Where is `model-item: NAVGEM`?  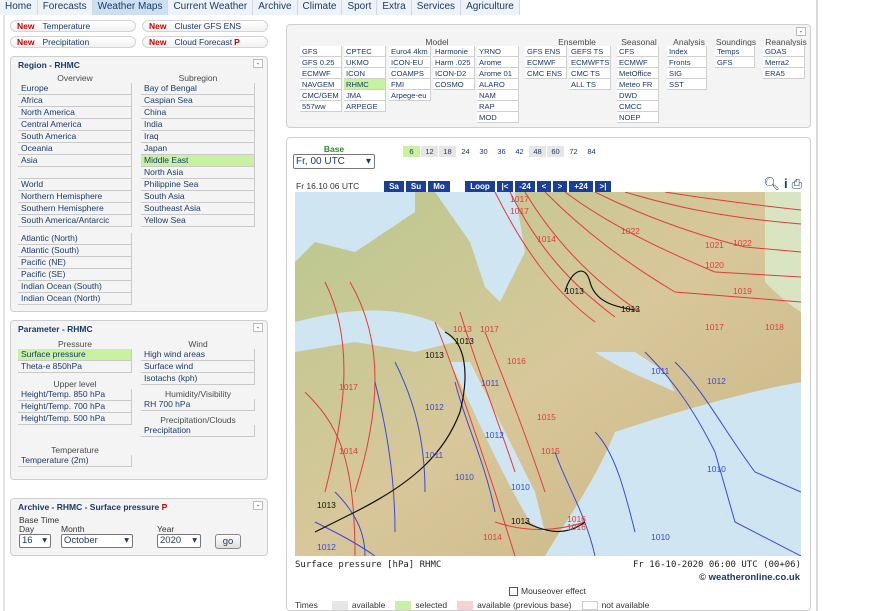
model-item: NAVGEM is located at coordinates (321, 84).